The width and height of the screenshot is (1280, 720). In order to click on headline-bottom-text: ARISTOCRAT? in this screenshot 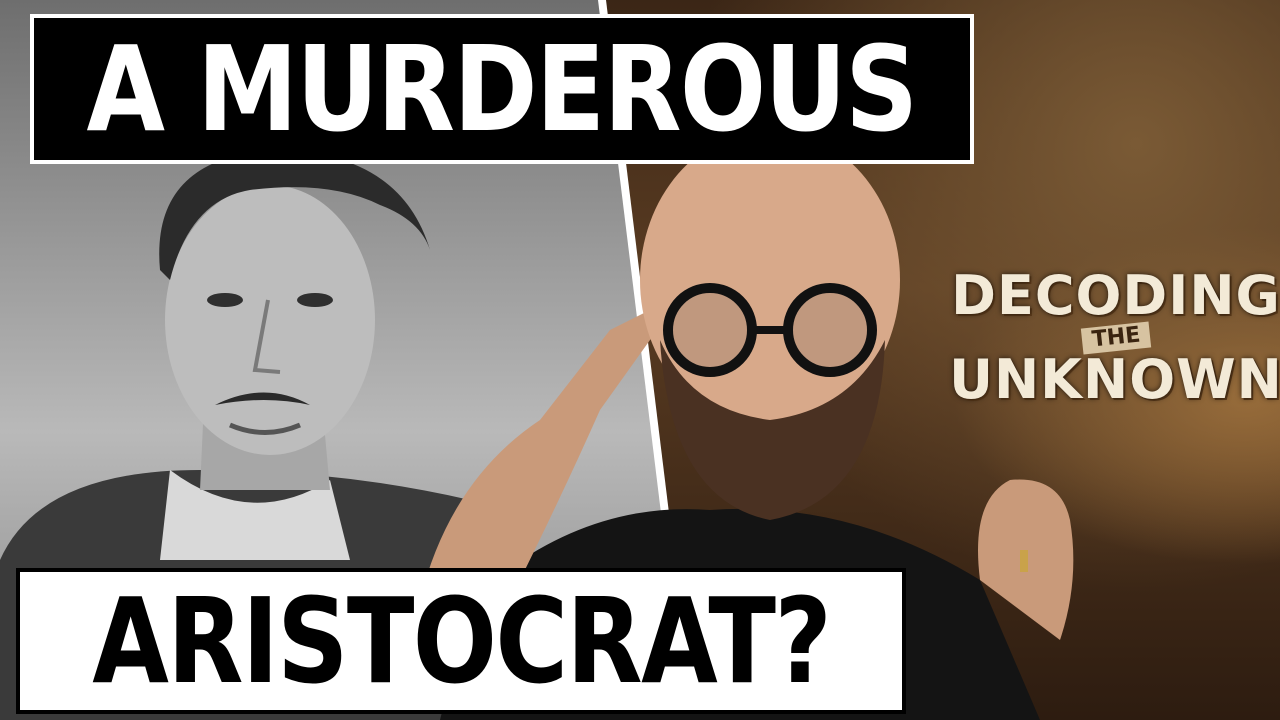, I will do `click(462, 641)`.